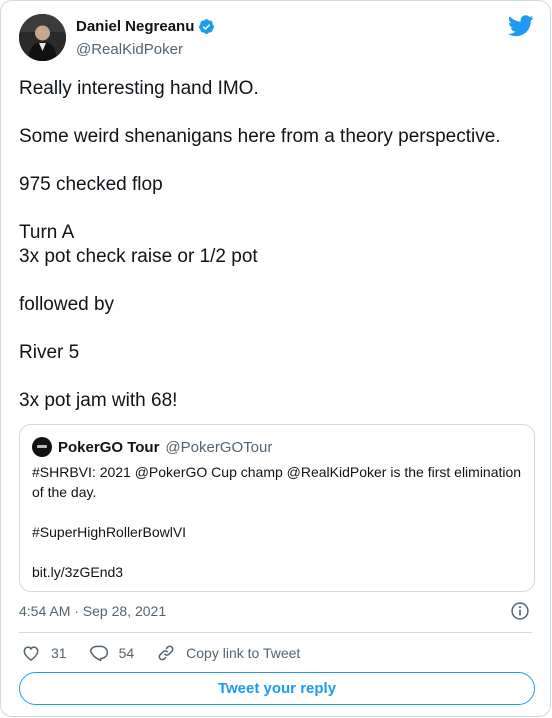 This screenshot has width=552, height=718. What do you see at coordinates (243, 653) in the screenshot?
I see `copy-link-label: Copy link to Tweet` at bounding box center [243, 653].